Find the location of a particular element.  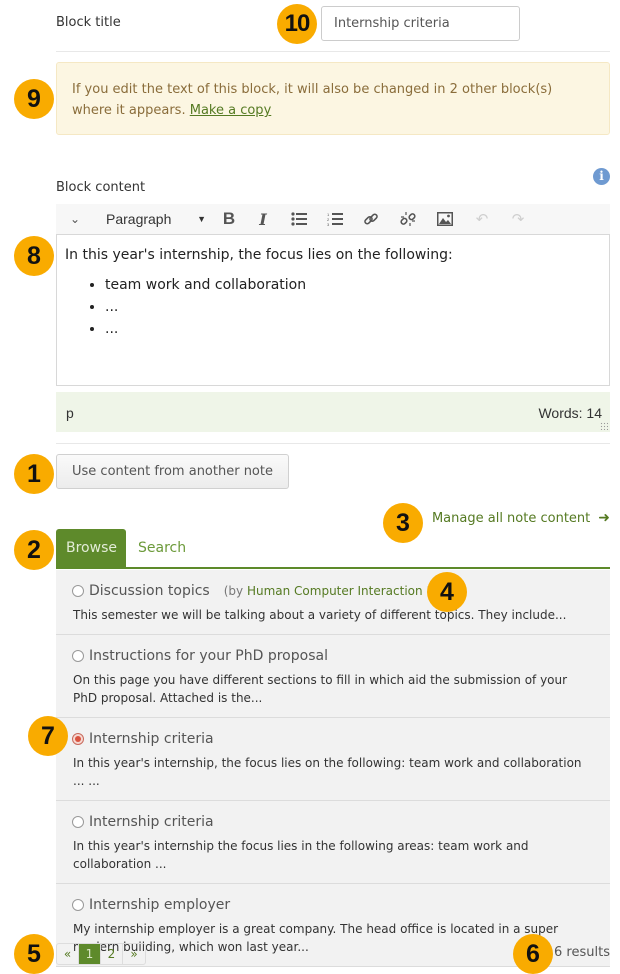

callout-badge: 5 is located at coordinates (34, 954).